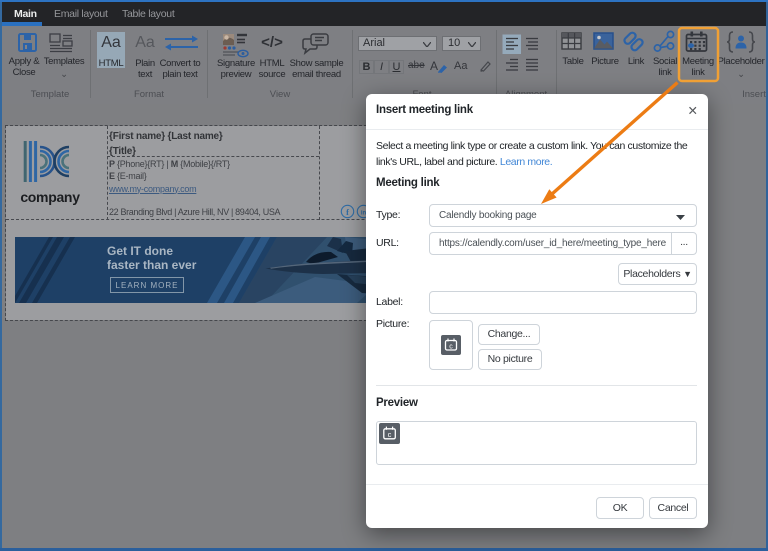 Image resolution: width=768 pixels, height=551 pixels. Describe the element at coordinates (347, 212) in the screenshot. I see `svg-text: f` at that location.